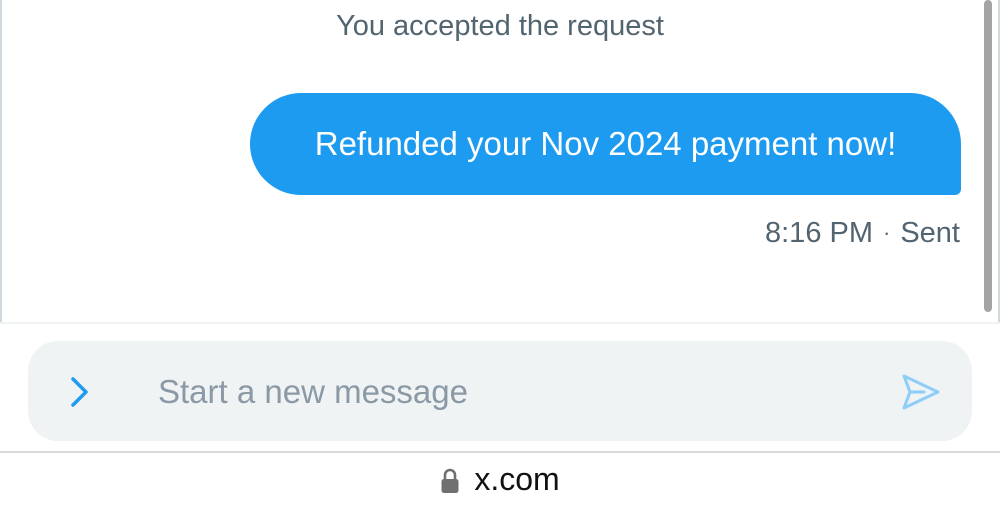 This screenshot has height=506, width=1000. What do you see at coordinates (819, 233) in the screenshot?
I see `message-time: 8:16 PM` at bounding box center [819, 233].